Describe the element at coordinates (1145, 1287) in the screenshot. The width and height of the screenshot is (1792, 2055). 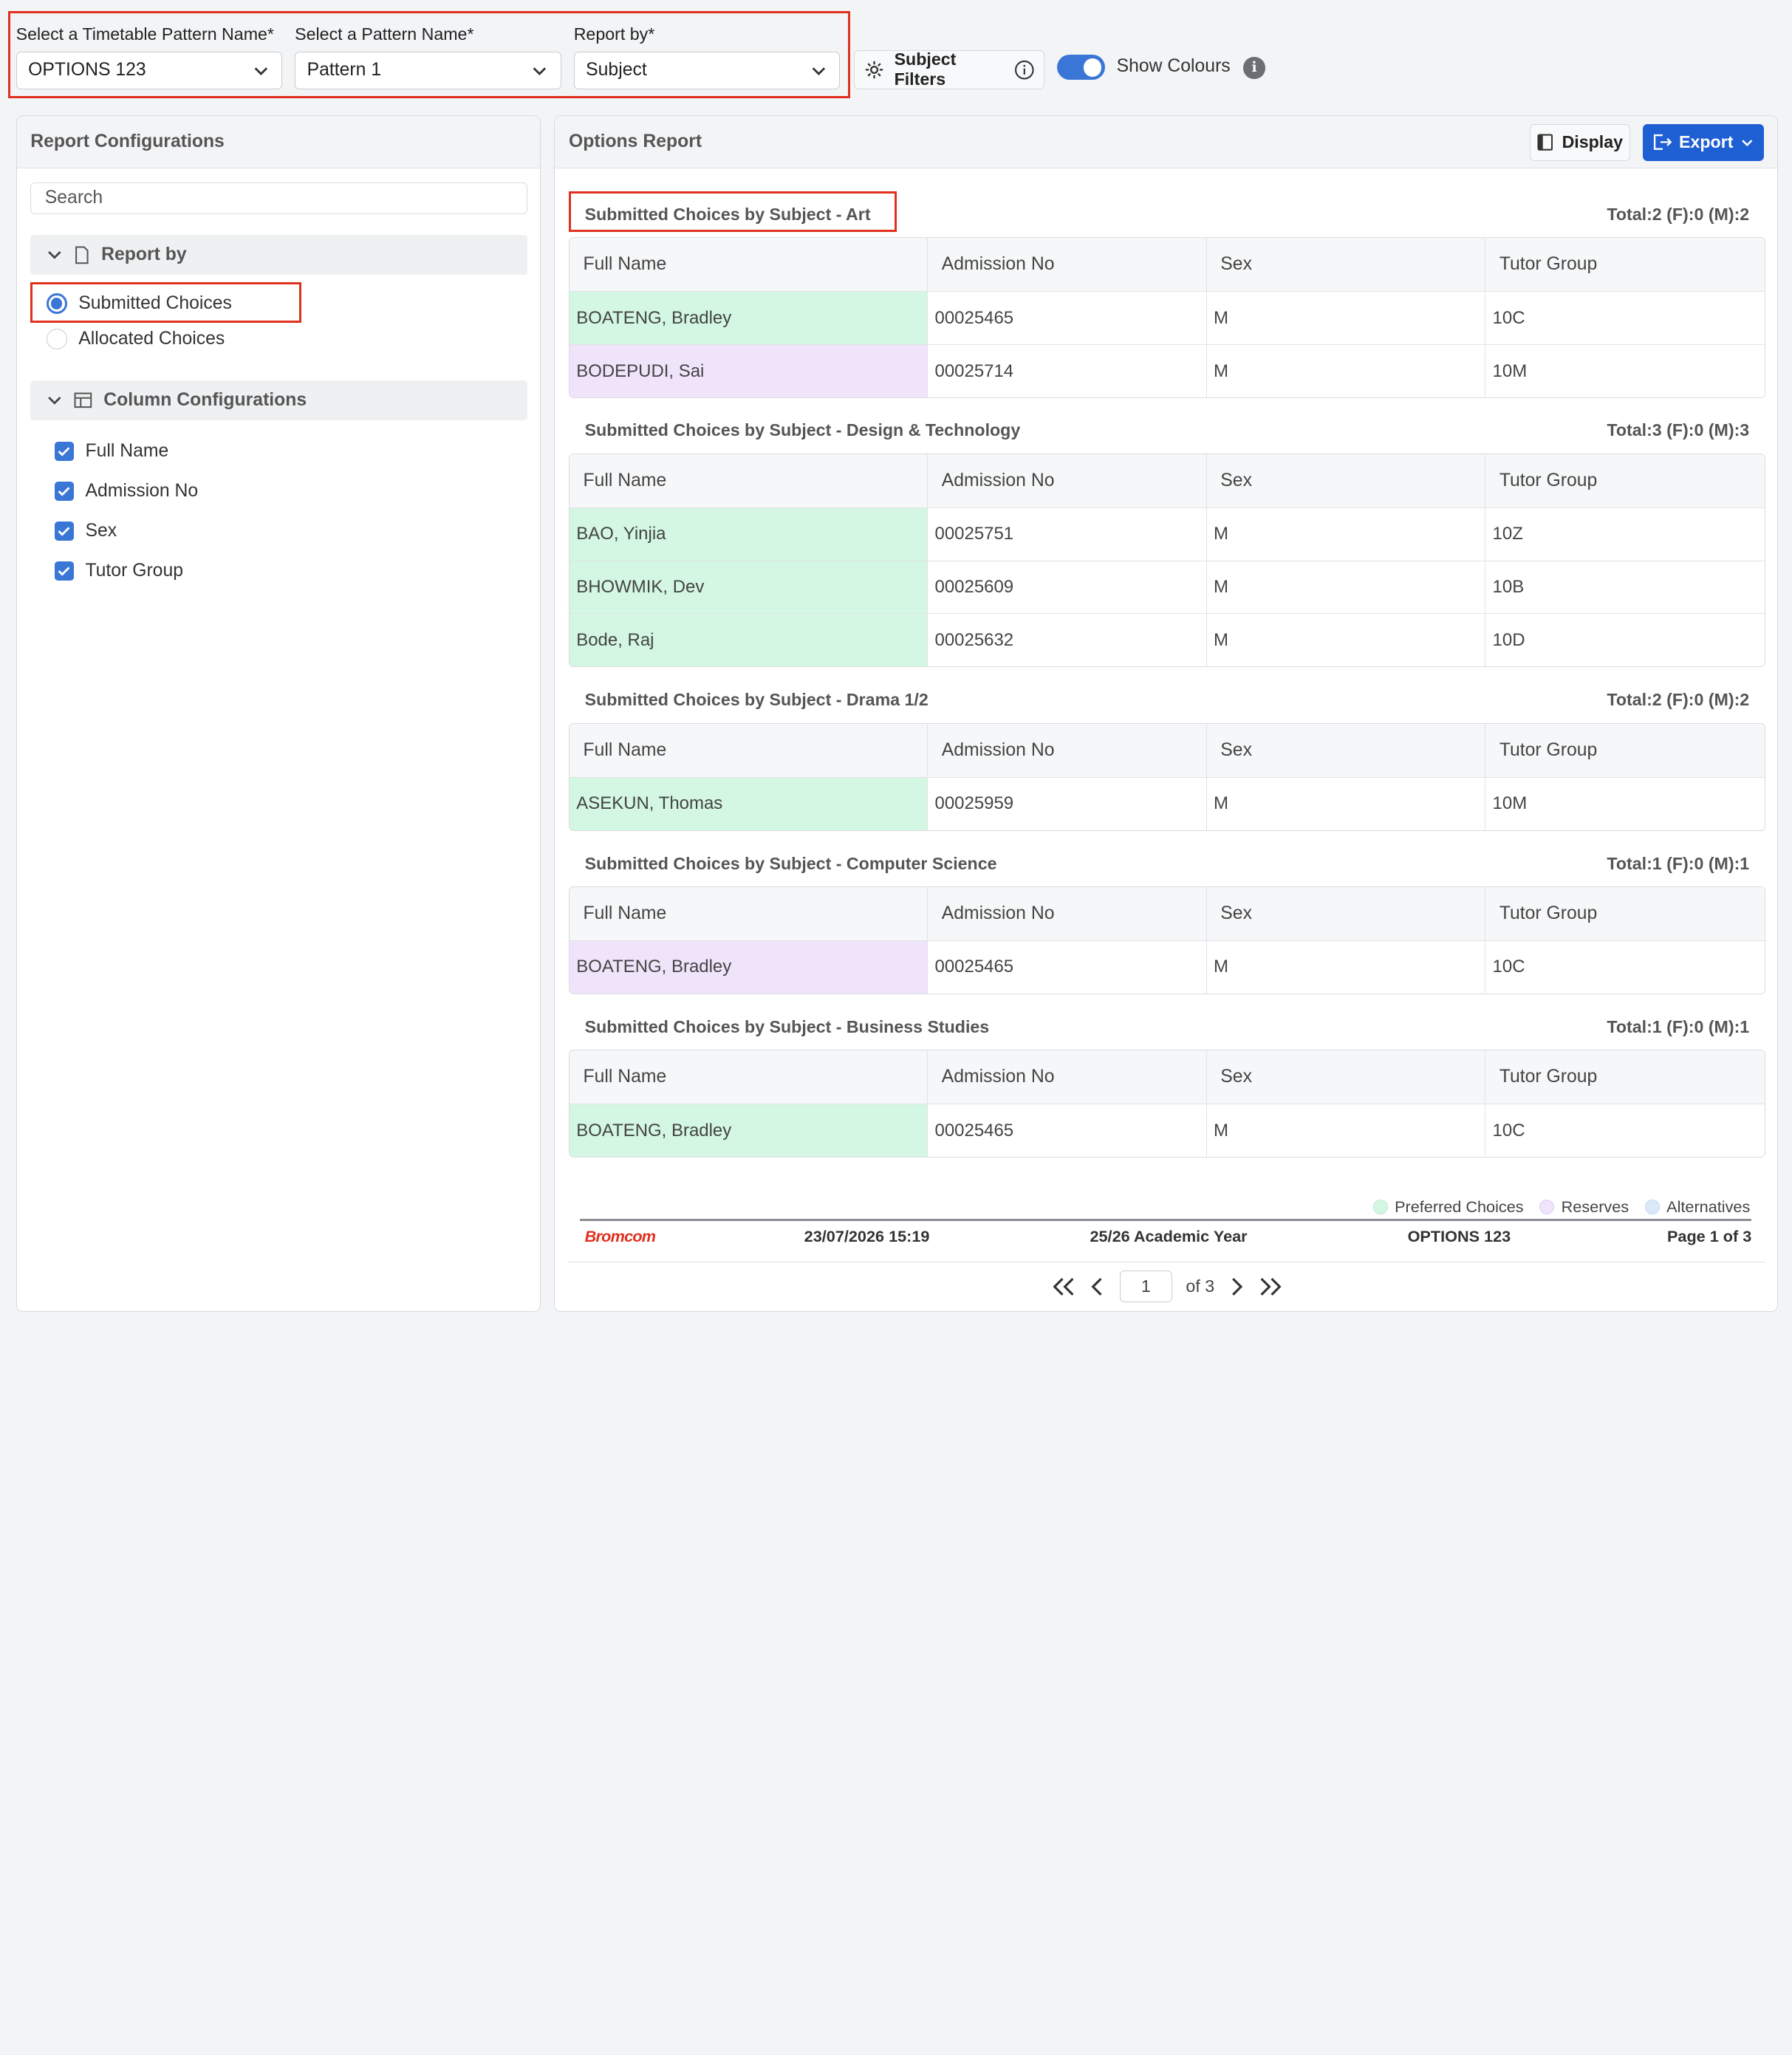
I see `page-number-input: 1` at that location.